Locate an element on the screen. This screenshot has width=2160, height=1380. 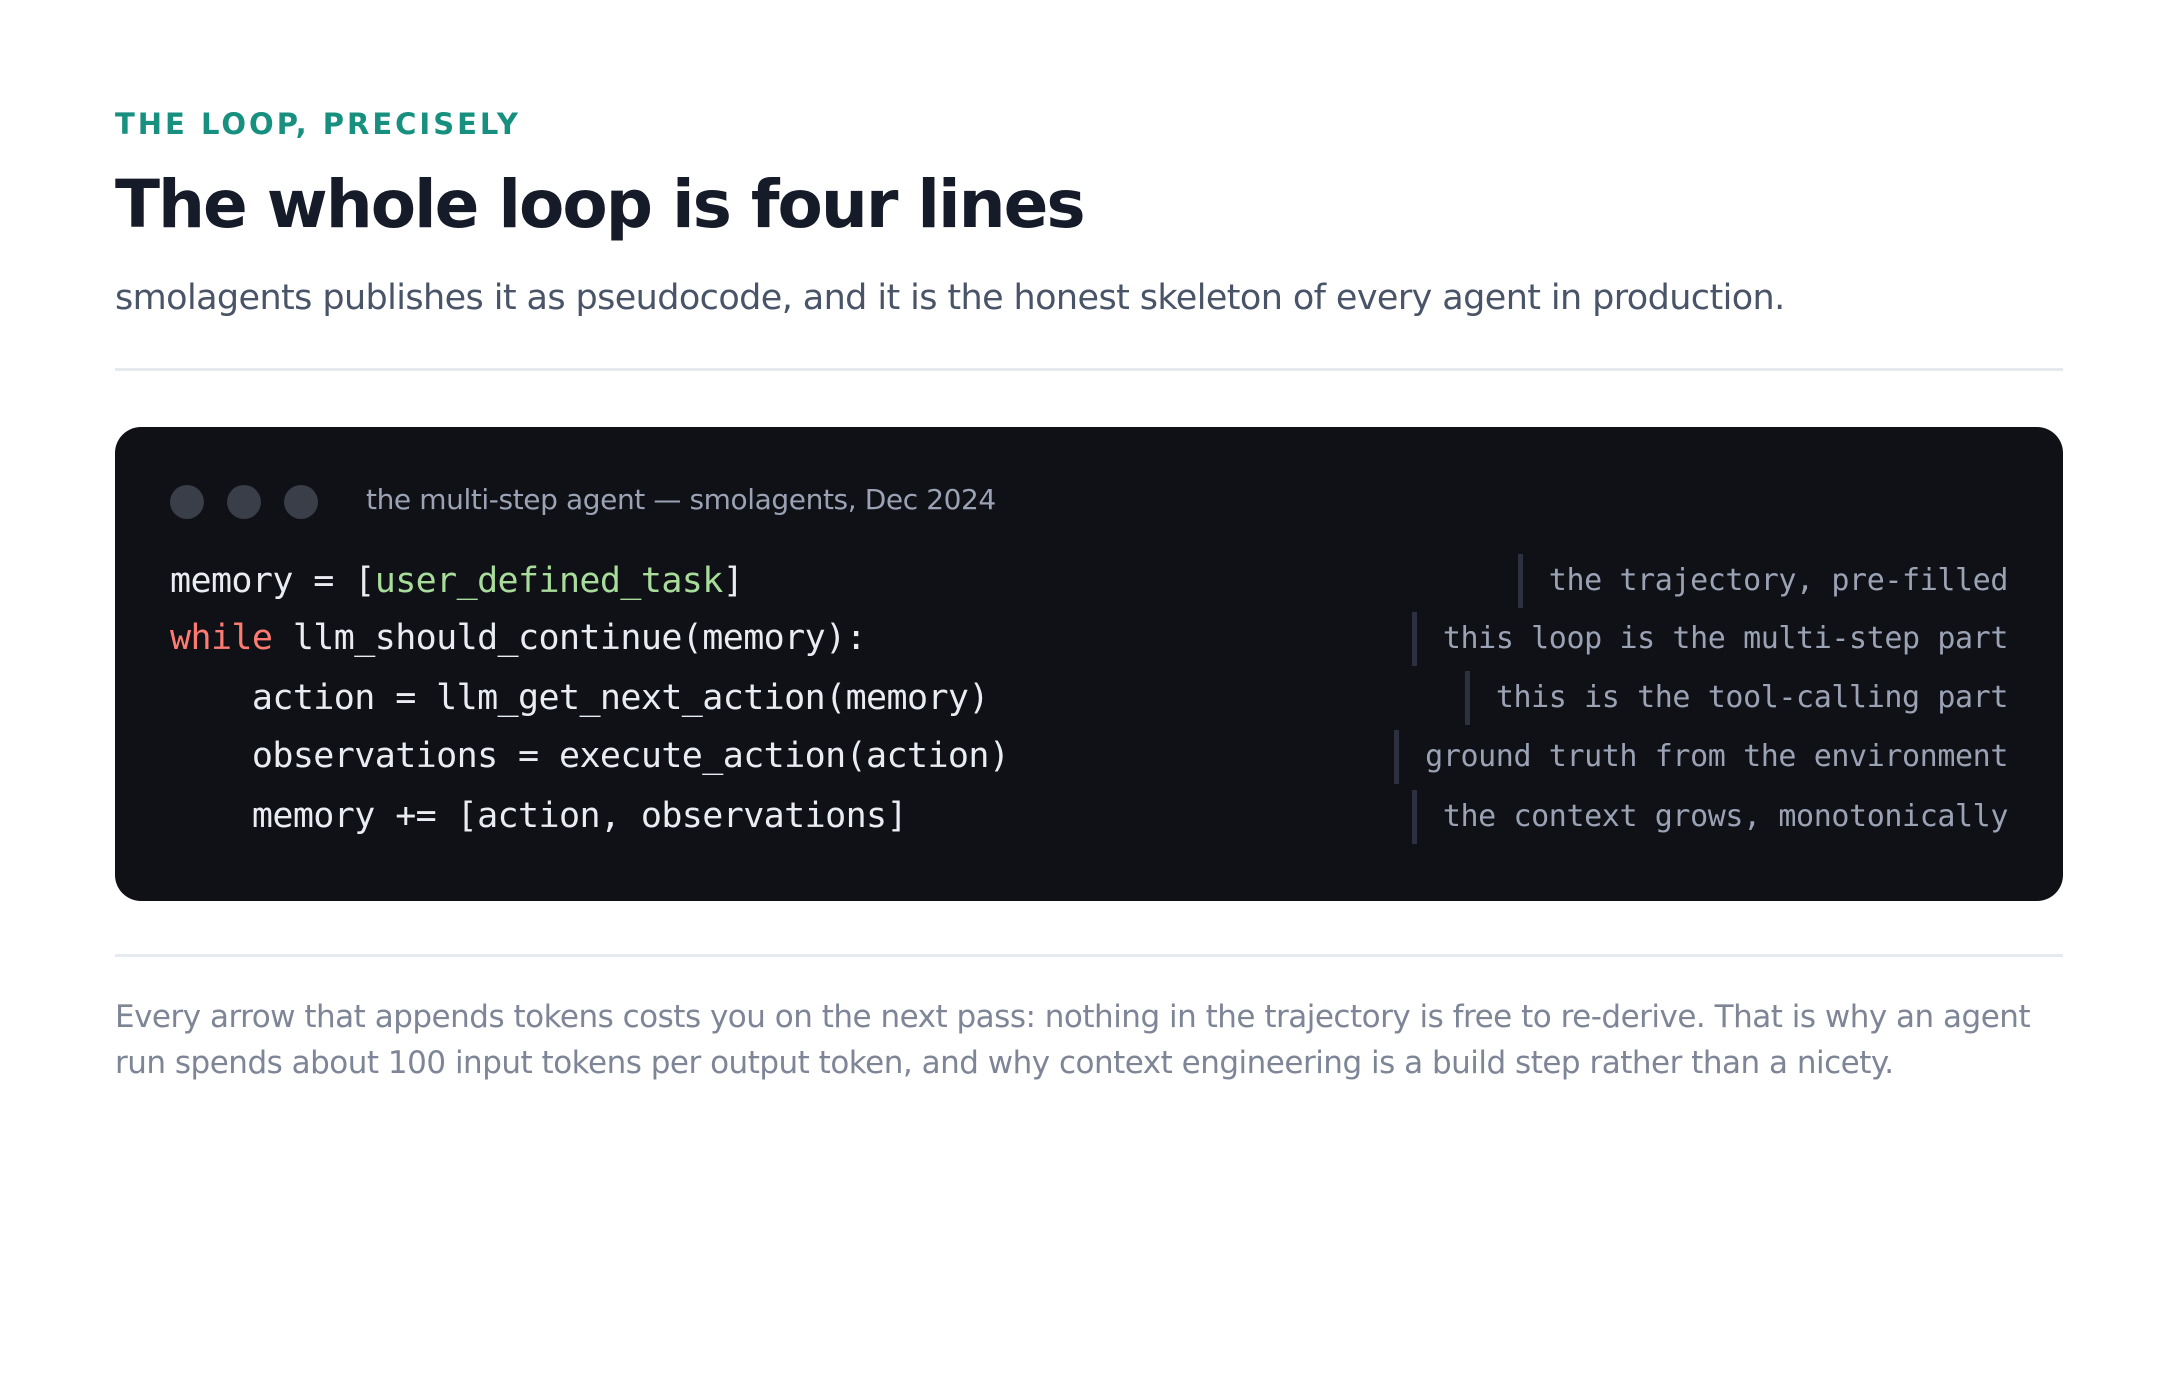
code-text: memory = [ is located at coordinates (272, 581).